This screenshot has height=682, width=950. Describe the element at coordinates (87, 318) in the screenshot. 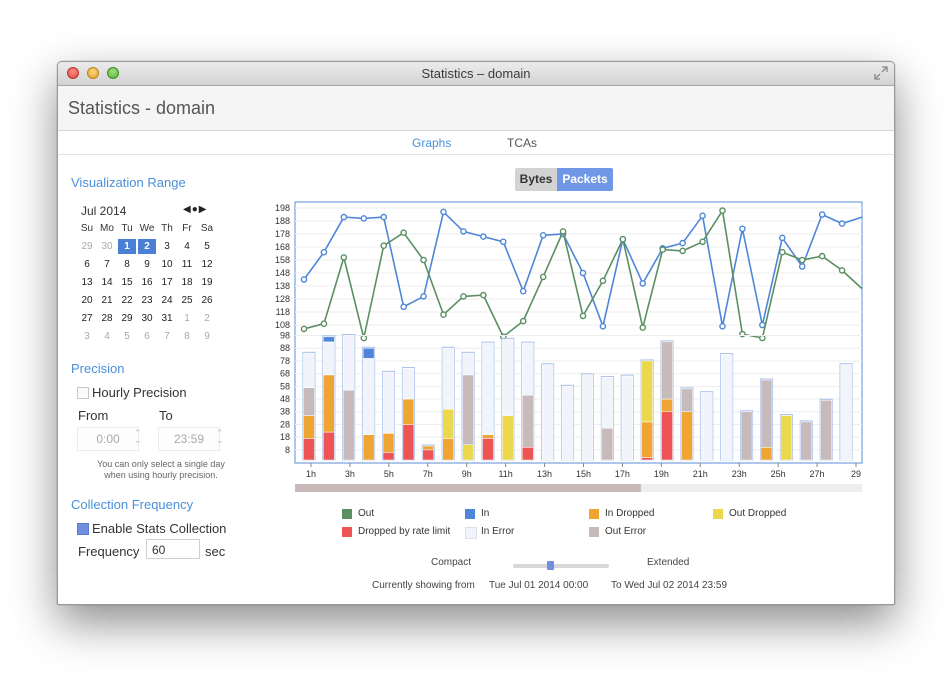

I see `calendar-day: 27` at that location.